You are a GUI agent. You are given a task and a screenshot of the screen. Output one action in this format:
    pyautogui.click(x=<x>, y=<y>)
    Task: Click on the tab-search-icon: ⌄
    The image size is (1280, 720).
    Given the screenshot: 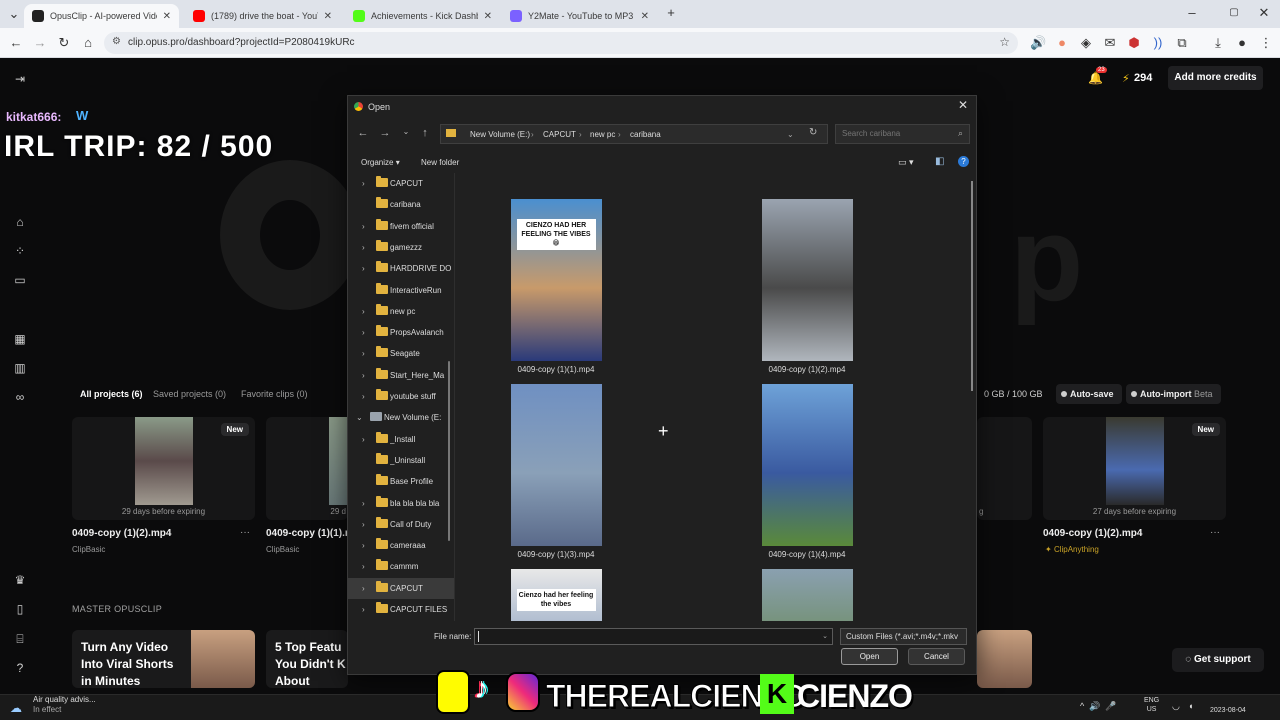 What is the action you would take?
    pyautogui.click(x=14, y=14)
    